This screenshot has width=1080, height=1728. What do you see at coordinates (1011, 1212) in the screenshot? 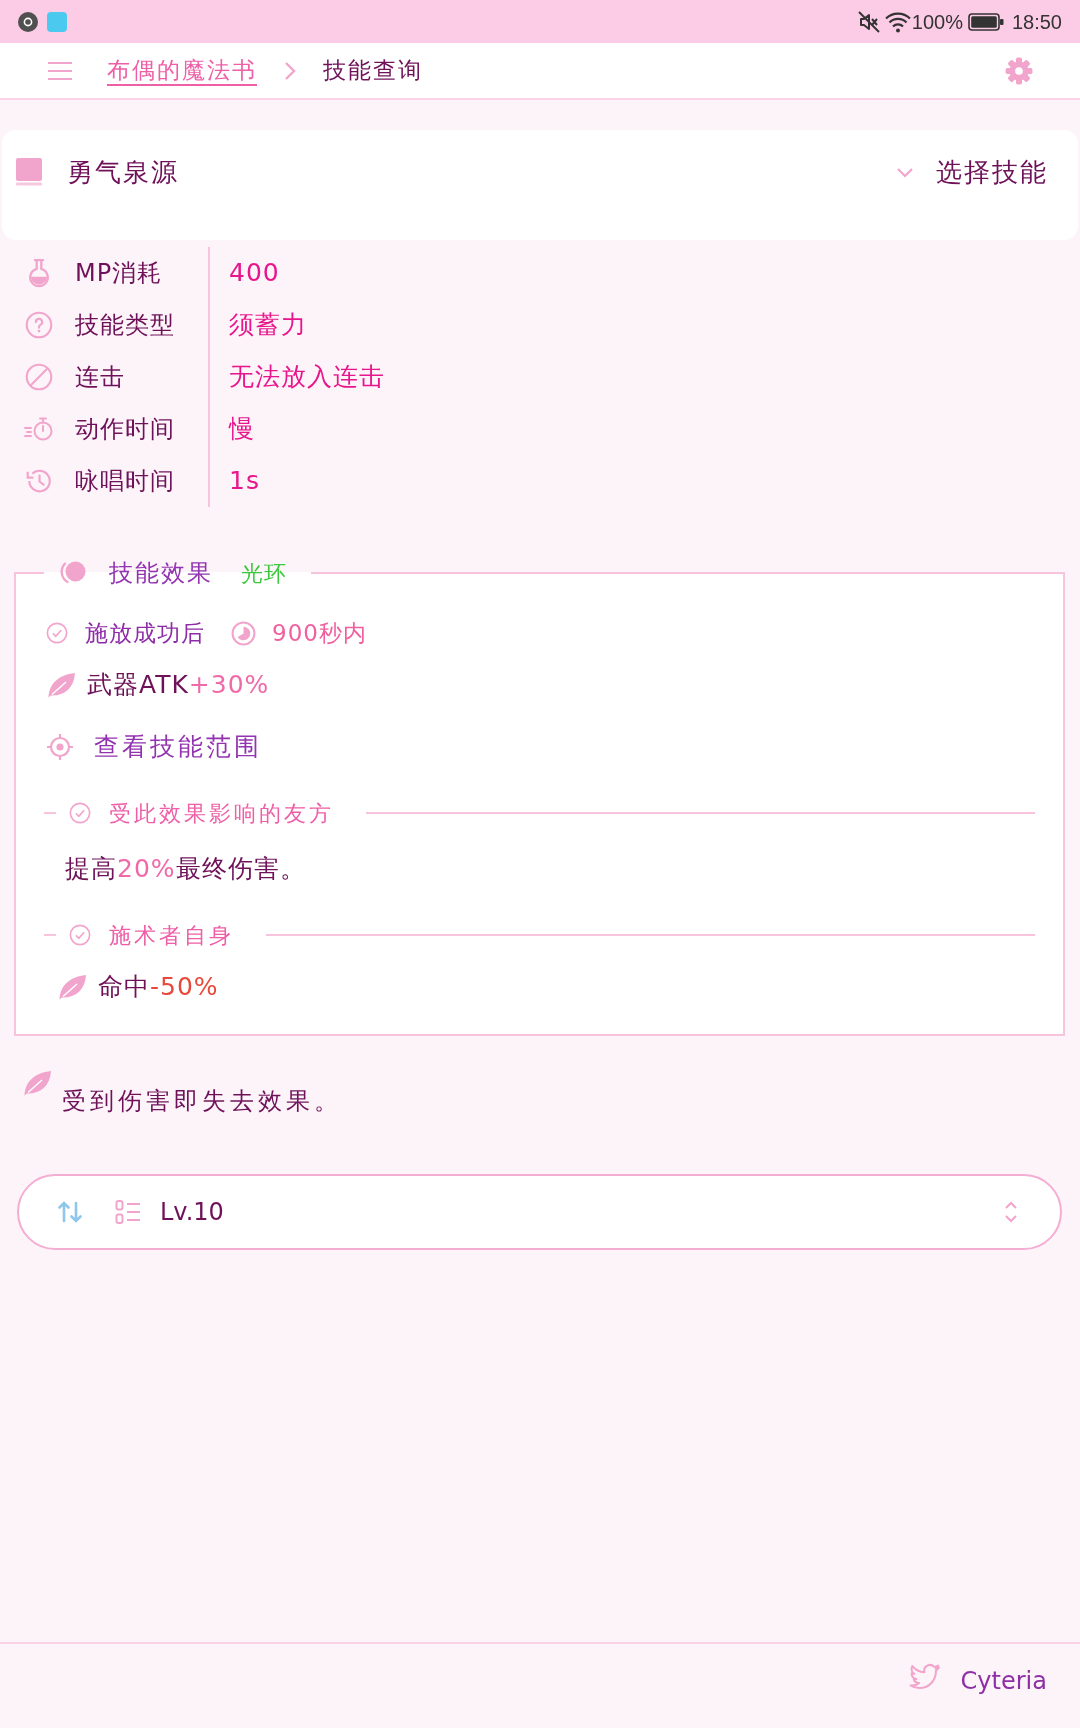
I see `up-down-chevron-icon` at bounding box center [1011, 1212].